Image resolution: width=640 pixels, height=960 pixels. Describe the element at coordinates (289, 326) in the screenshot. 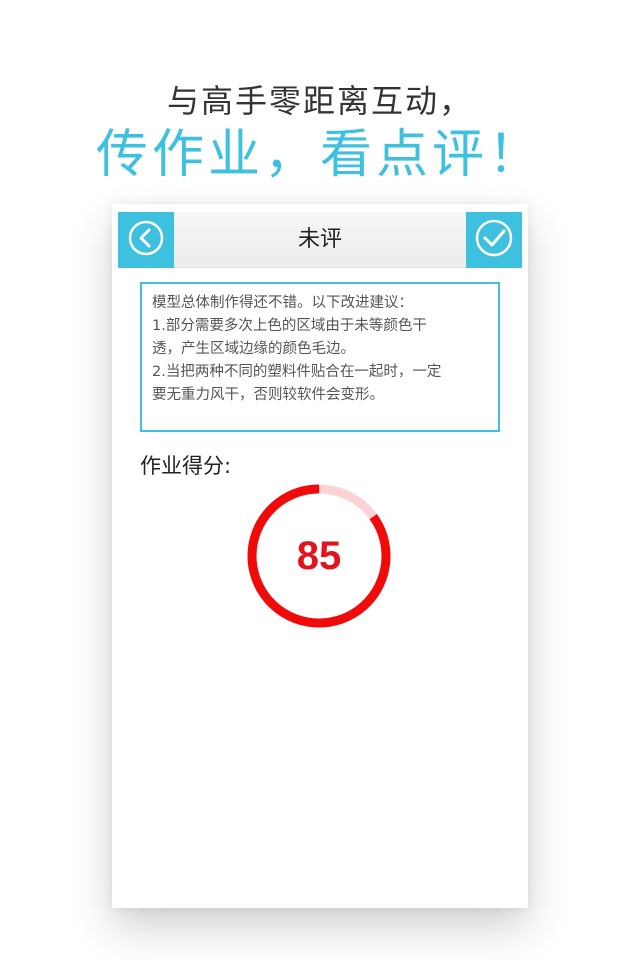

I see `comment-line: 1.部分需要多次上色的区域由于未等颜色干` at that location.